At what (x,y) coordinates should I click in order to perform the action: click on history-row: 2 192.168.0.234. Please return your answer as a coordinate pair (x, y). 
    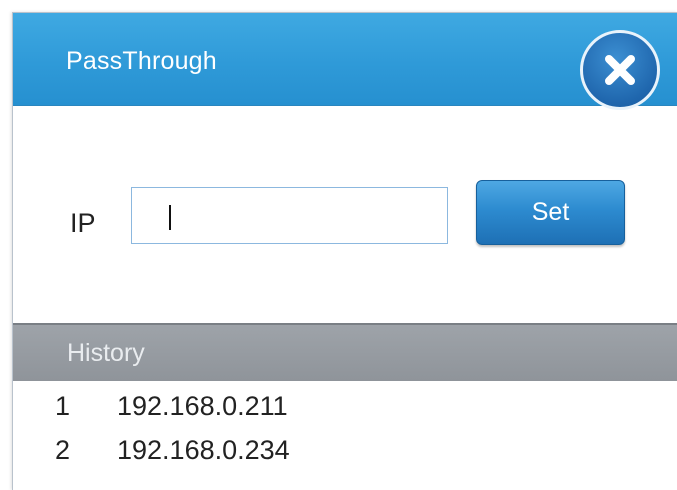
    Looking at the image, I should click on (345, 449).